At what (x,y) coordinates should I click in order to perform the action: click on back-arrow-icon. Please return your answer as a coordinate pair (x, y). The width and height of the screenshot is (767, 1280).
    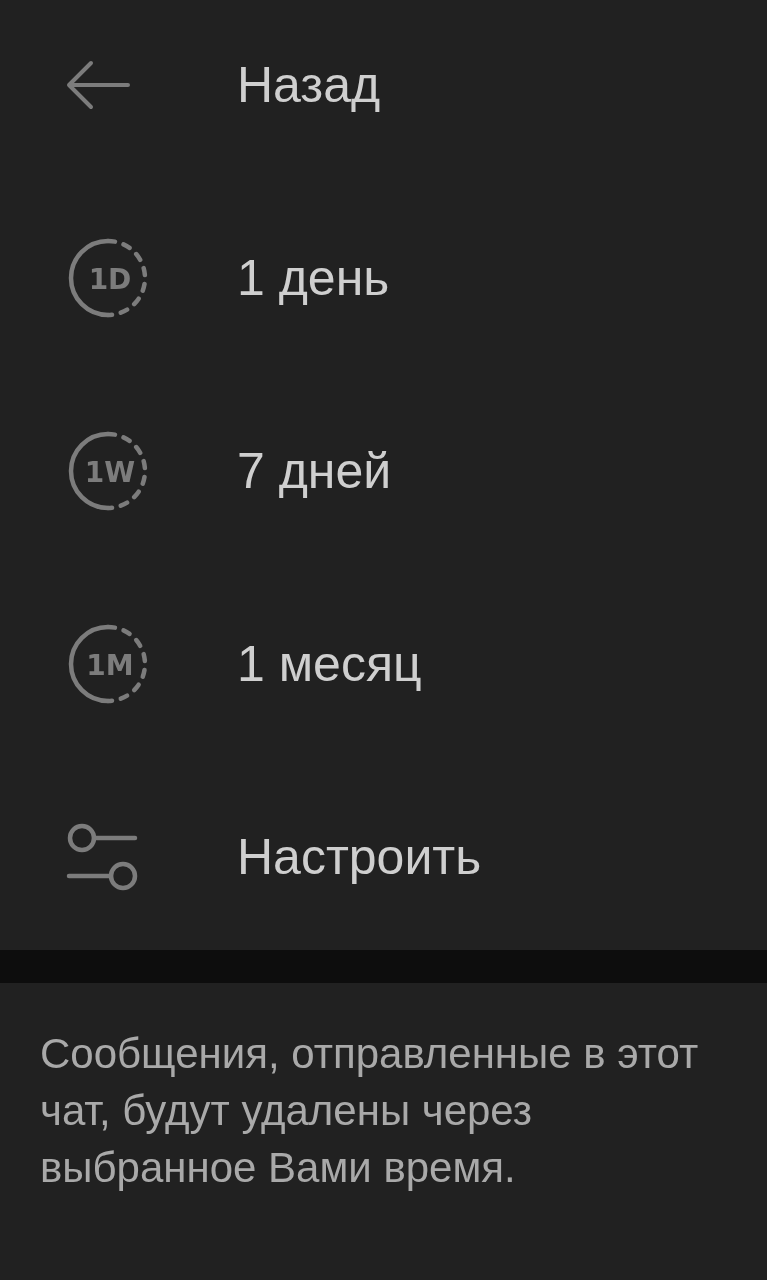
    Looking at the image, I should click on (98, 84).